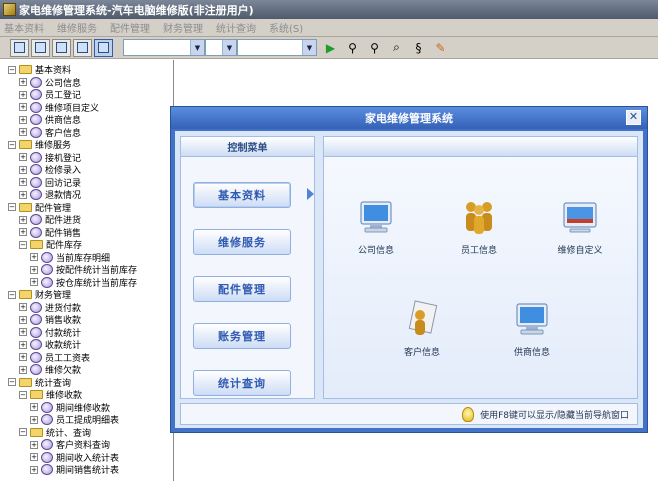 The height and width of the screenshot is (481, 658). Describe the element at coordinates (242, 195) in the screenshot. I see `menu-button-basic: 基本资料` at that location.